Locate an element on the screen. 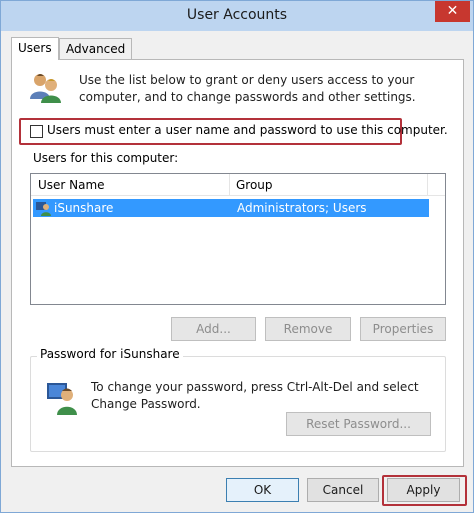 The height and width of the screenshot is (513, 474). list-header: User Name Group is located at coordinates (238, 185).